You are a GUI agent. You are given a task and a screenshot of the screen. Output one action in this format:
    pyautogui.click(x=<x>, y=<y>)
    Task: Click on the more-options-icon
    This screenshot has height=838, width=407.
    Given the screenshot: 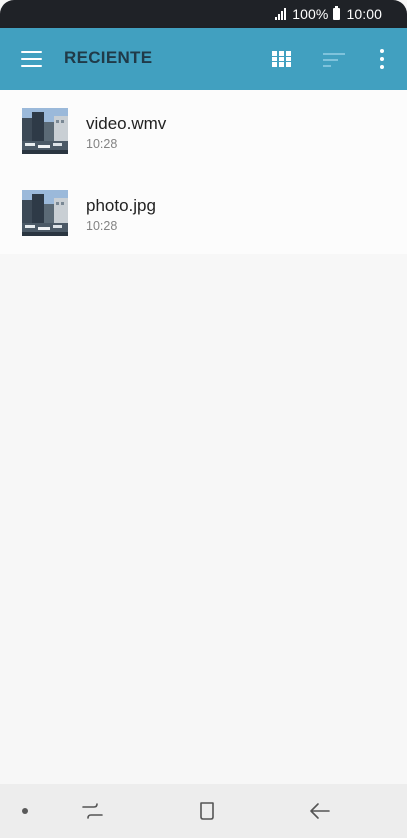 What is the action you would take?
    pyautogui.click(x=382, y=59)
    